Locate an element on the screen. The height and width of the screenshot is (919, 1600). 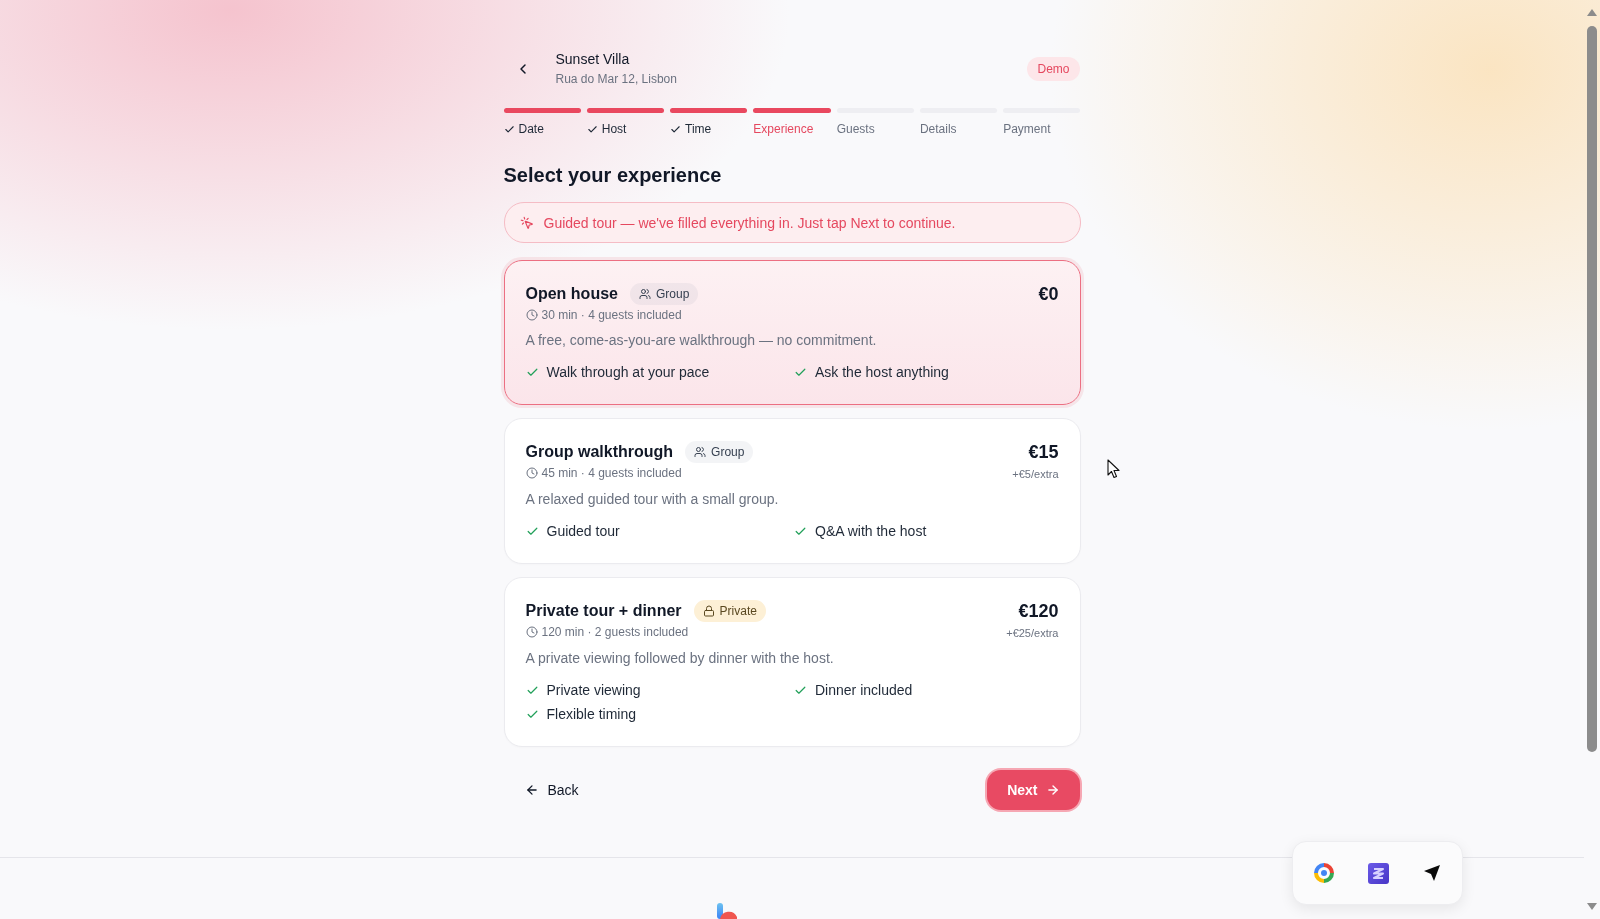
meta-text: 45 min · 4 guests included is located at coordinates (611, 473).